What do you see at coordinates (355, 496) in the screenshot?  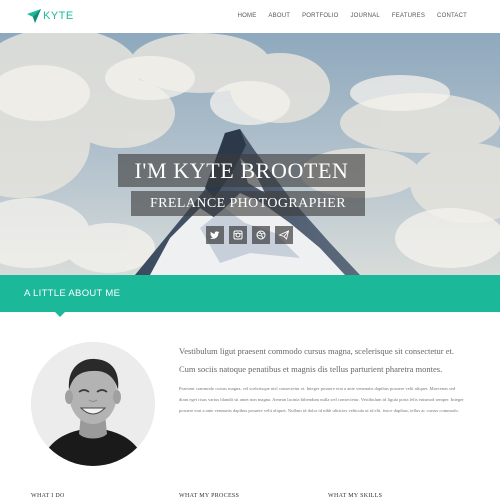 I see `heading-what-my-skills: WHAT MY SKILLS` at bounding box center [355, 496].